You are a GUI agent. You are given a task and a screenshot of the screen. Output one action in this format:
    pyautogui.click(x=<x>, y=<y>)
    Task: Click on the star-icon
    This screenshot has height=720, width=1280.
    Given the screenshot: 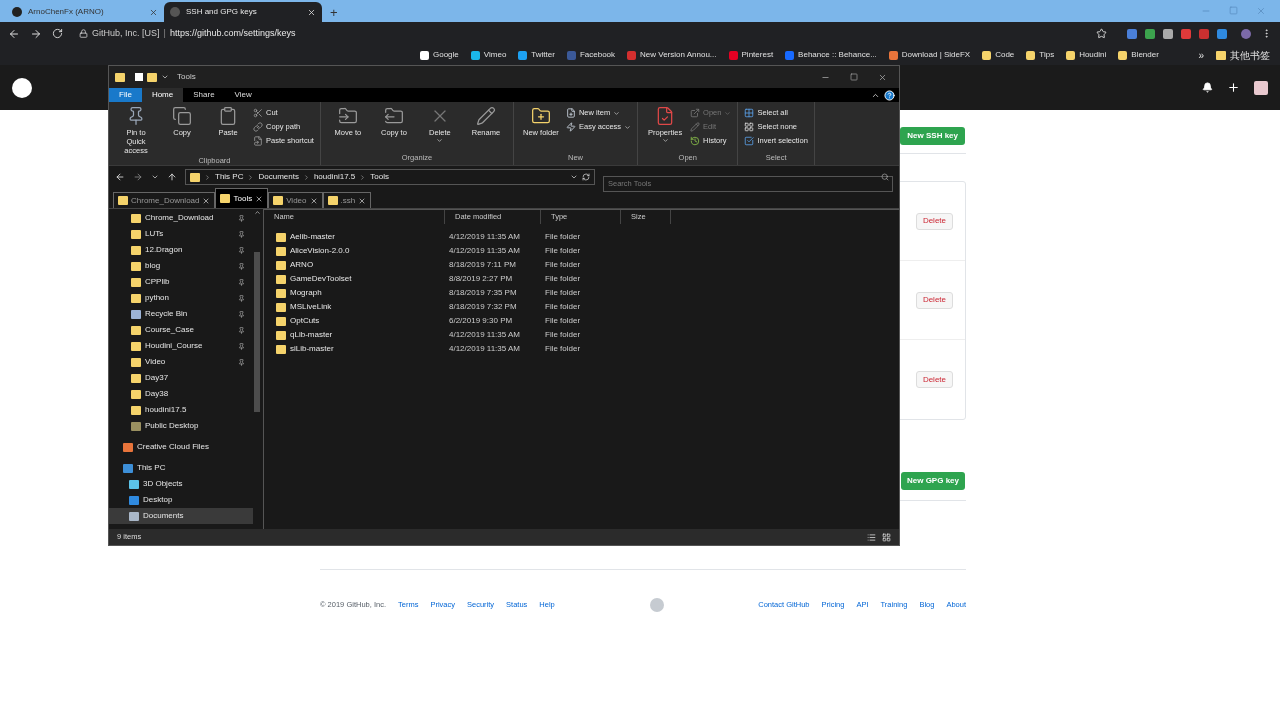 What is the action you would take?
    pyautogui.click(x=1101, y=33)
    